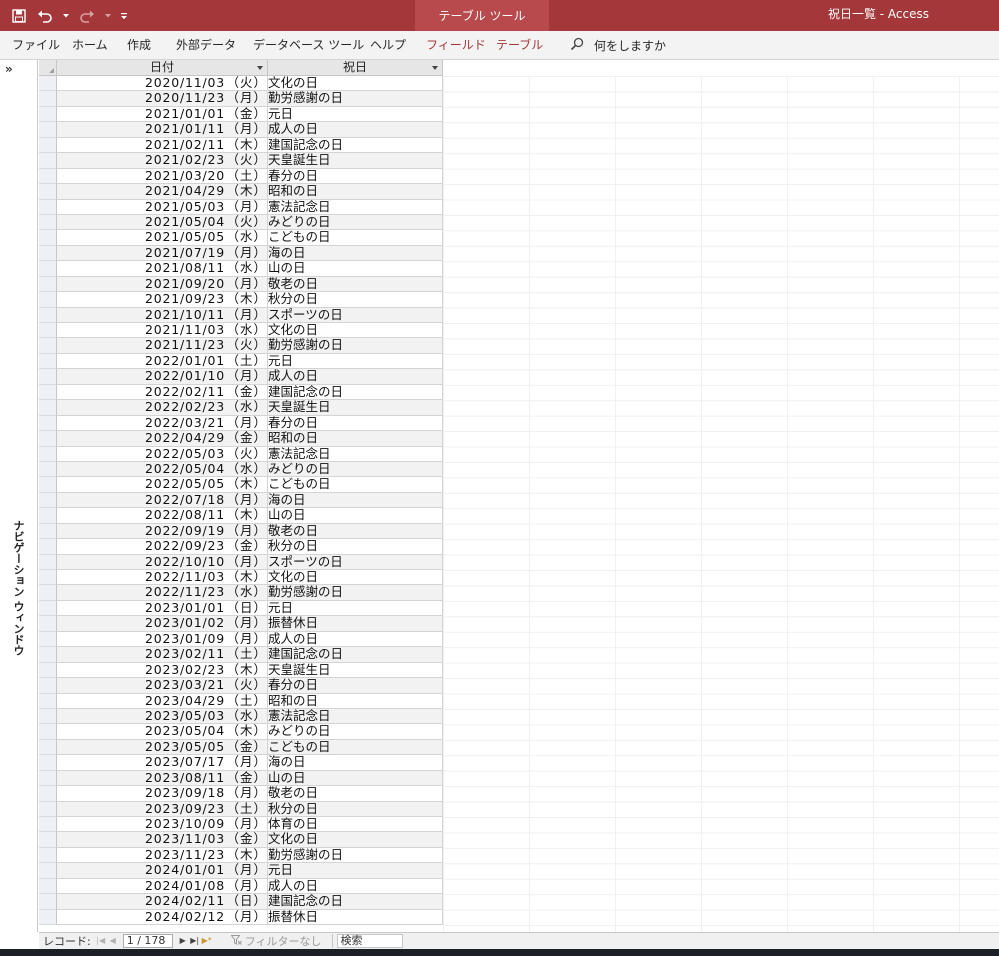  Describe the element at coordinates (355, 763) in the screenshot. I see `holiday-cell: 海の日` at that location.